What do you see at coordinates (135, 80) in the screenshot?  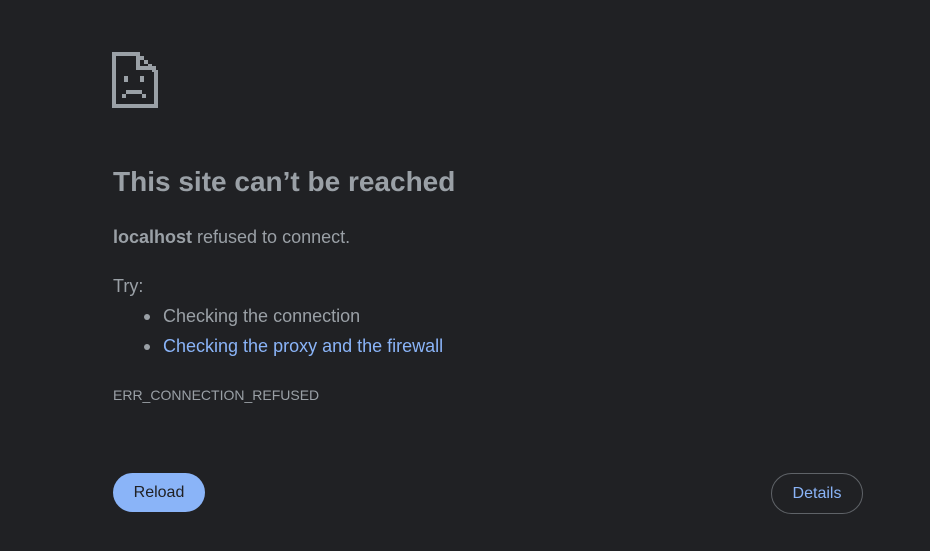 I see `sad-file-icon` at bounding box center [135, 80].